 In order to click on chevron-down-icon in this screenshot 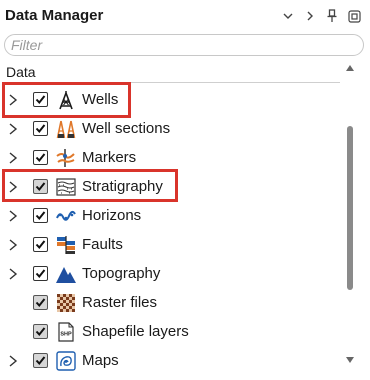, I will do `click(288, 16)`.